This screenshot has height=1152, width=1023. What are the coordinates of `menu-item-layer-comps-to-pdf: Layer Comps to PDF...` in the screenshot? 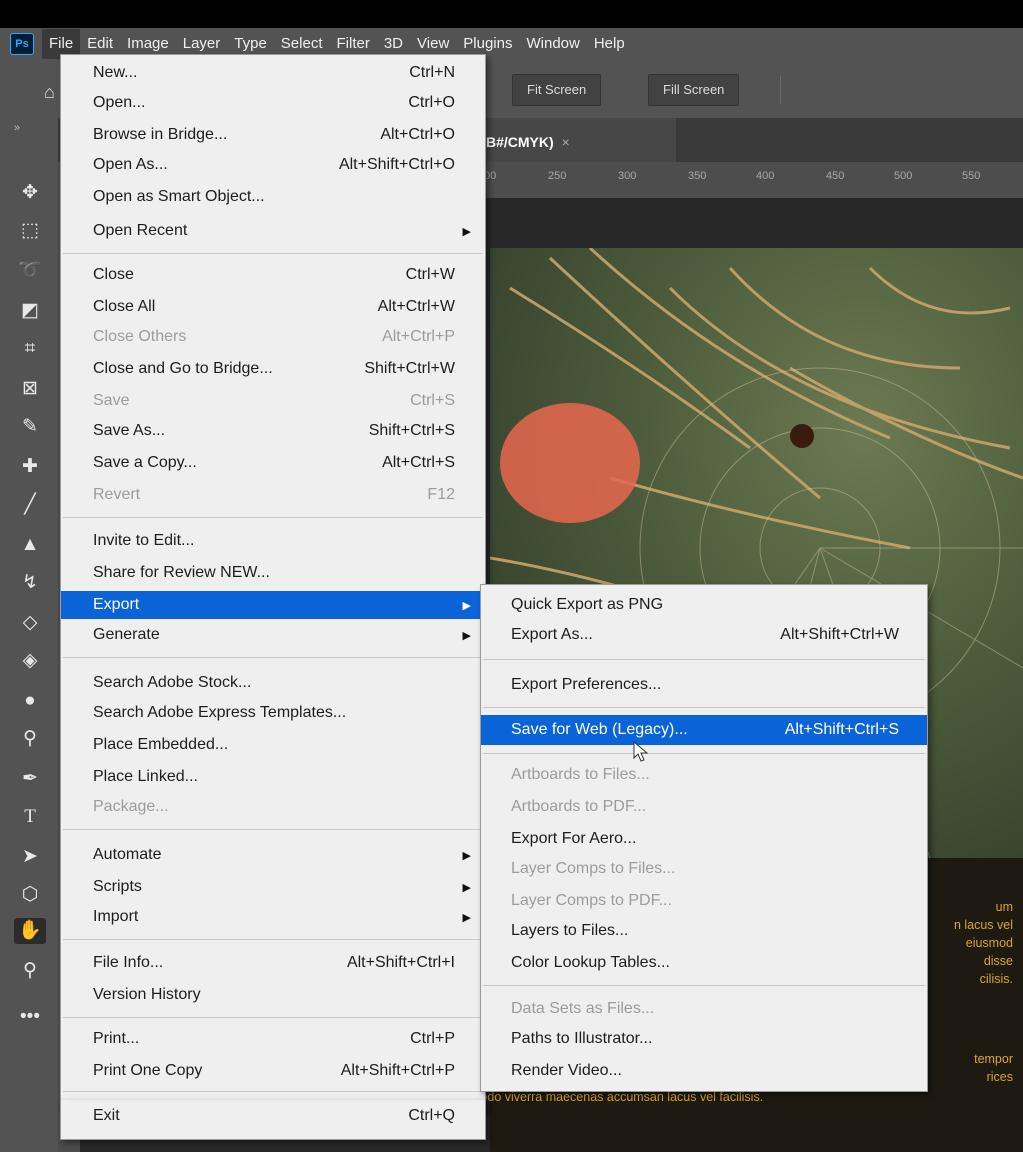 It's located at (704, 901).